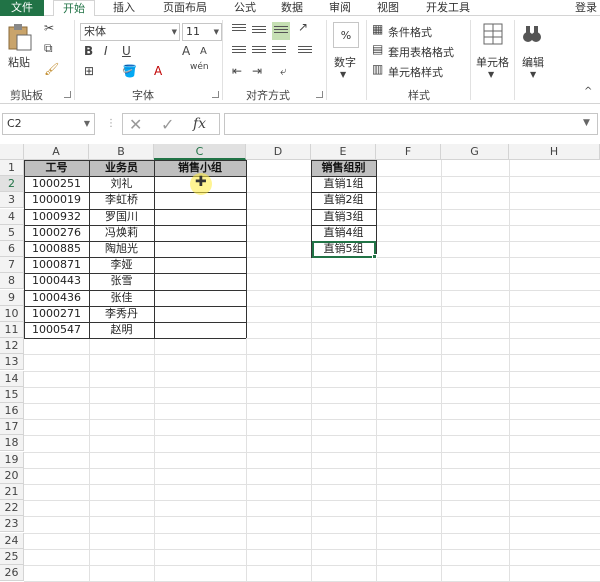  What do you see at coordinates (49, 28) in the screenshot?
I see `cut-icon: ✂` at bounding box center [49, 28].